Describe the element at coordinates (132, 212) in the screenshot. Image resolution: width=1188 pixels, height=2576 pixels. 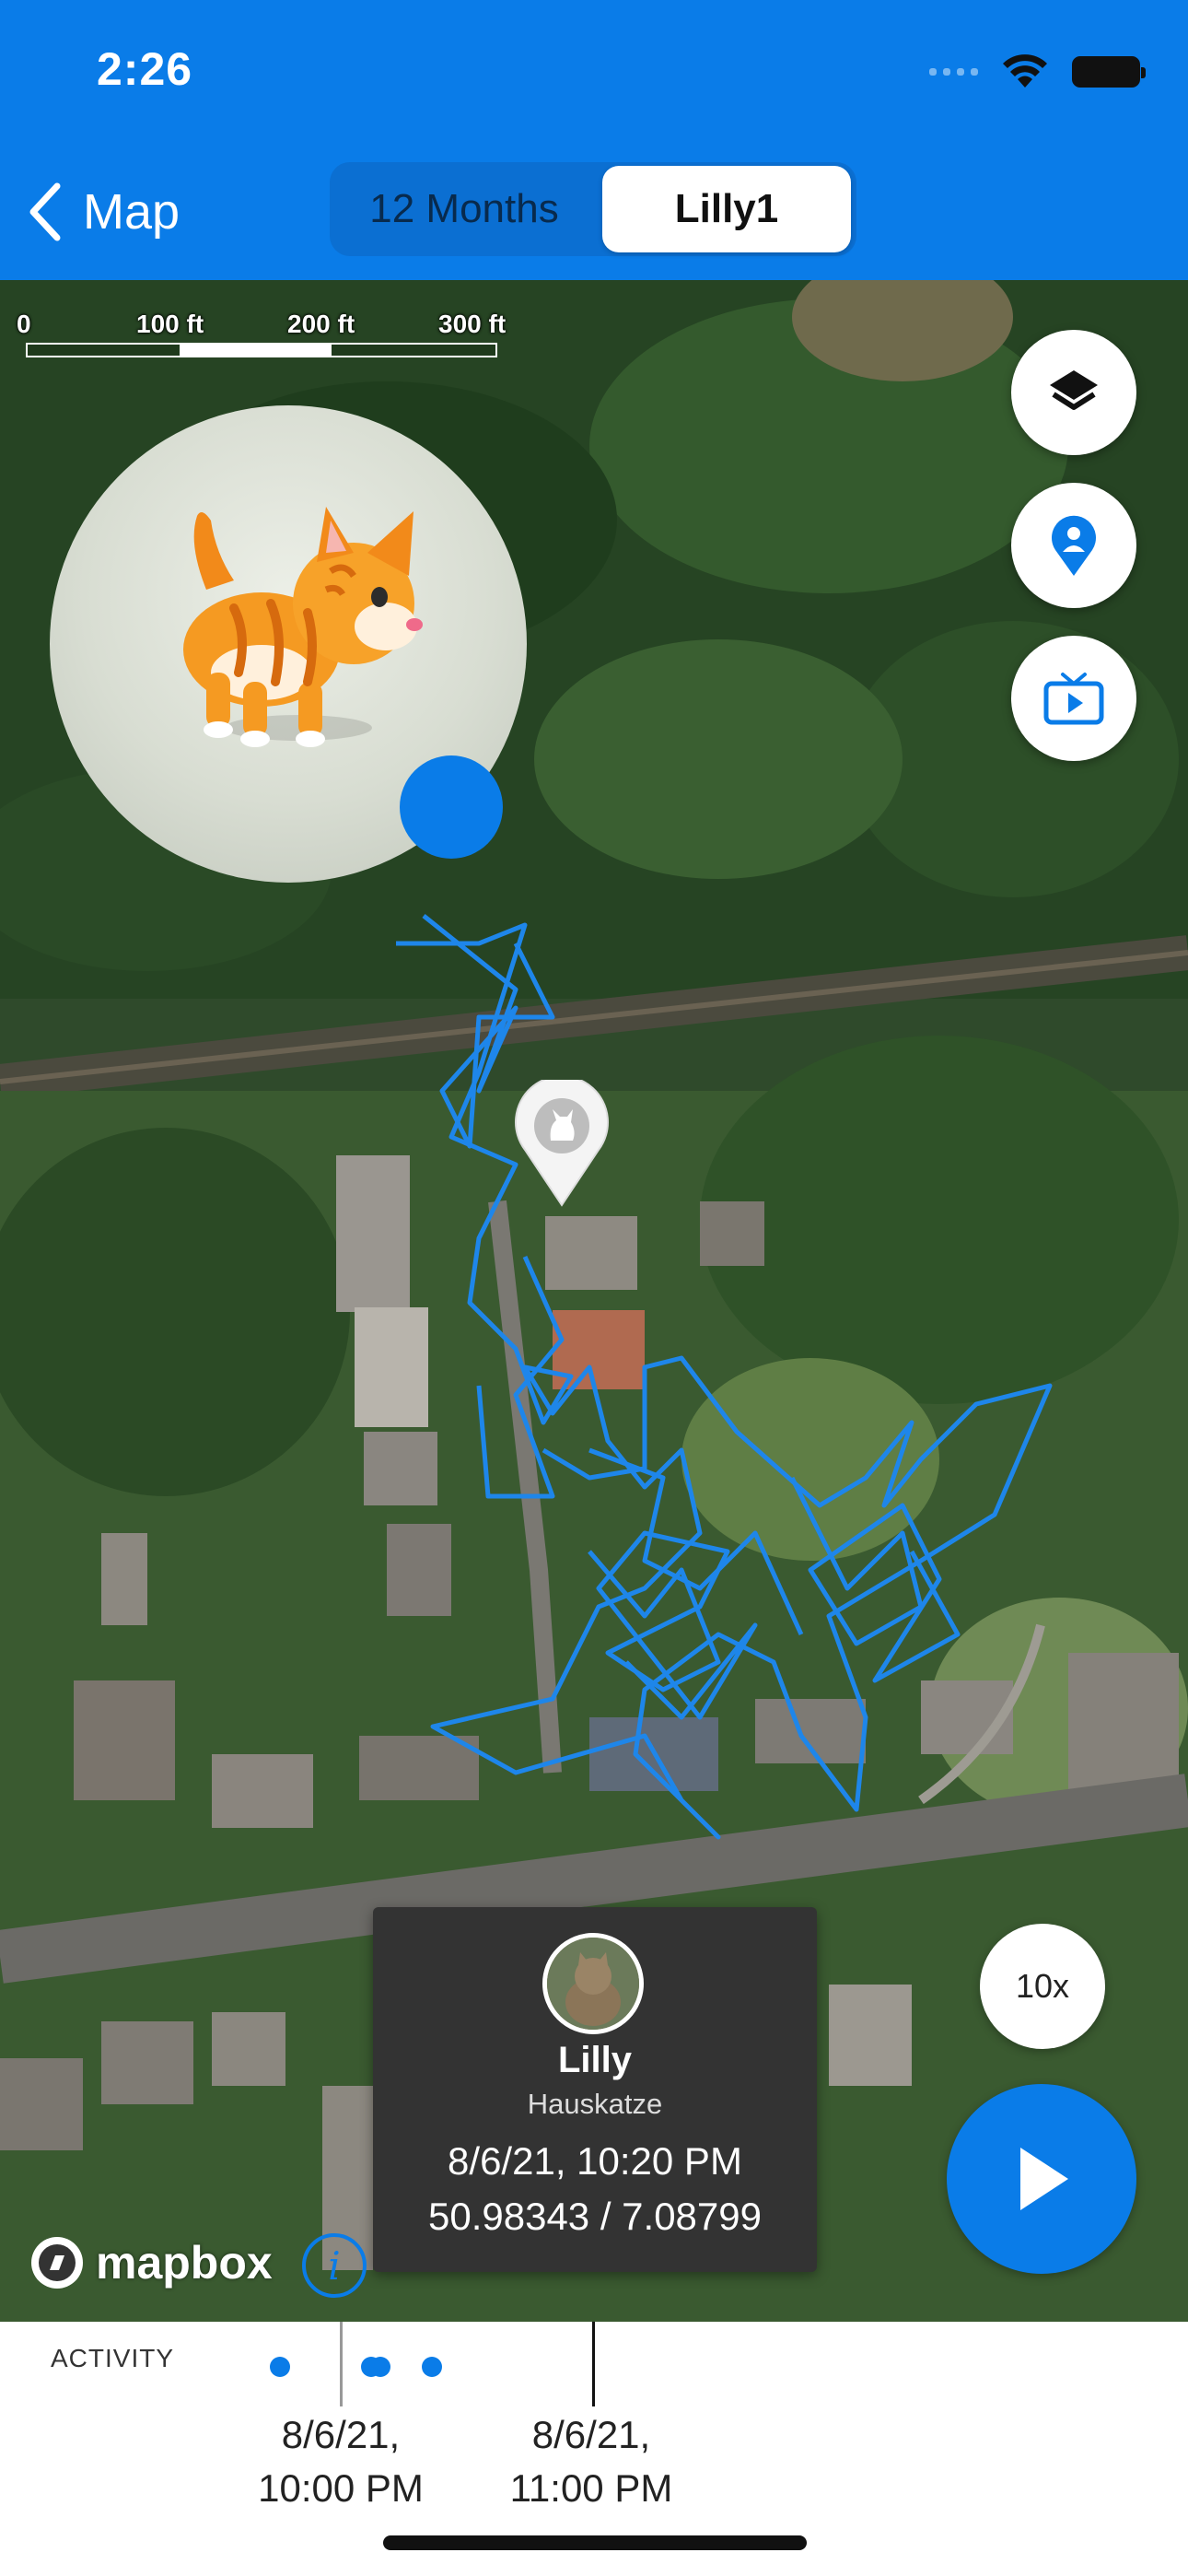
I see `back-label: Map` at that location.